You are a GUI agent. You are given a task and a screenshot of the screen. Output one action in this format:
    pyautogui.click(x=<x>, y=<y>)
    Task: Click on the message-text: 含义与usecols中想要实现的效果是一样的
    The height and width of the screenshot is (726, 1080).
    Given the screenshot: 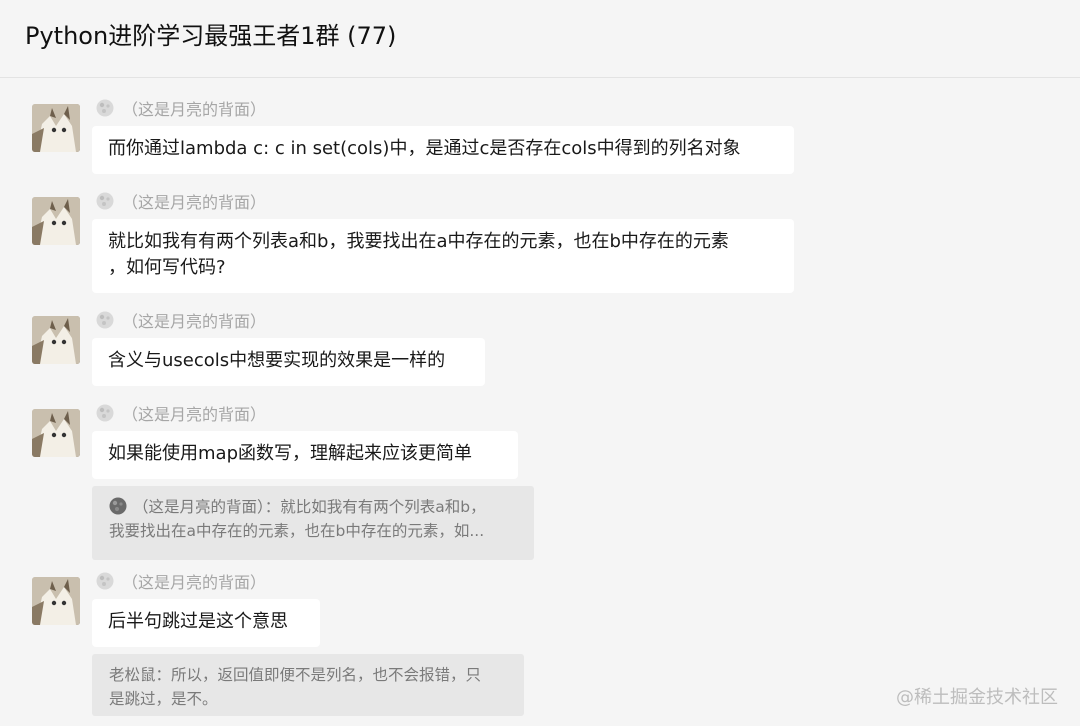 What is the action you would take?
    pyautogui.click(x=277, y=360)
    